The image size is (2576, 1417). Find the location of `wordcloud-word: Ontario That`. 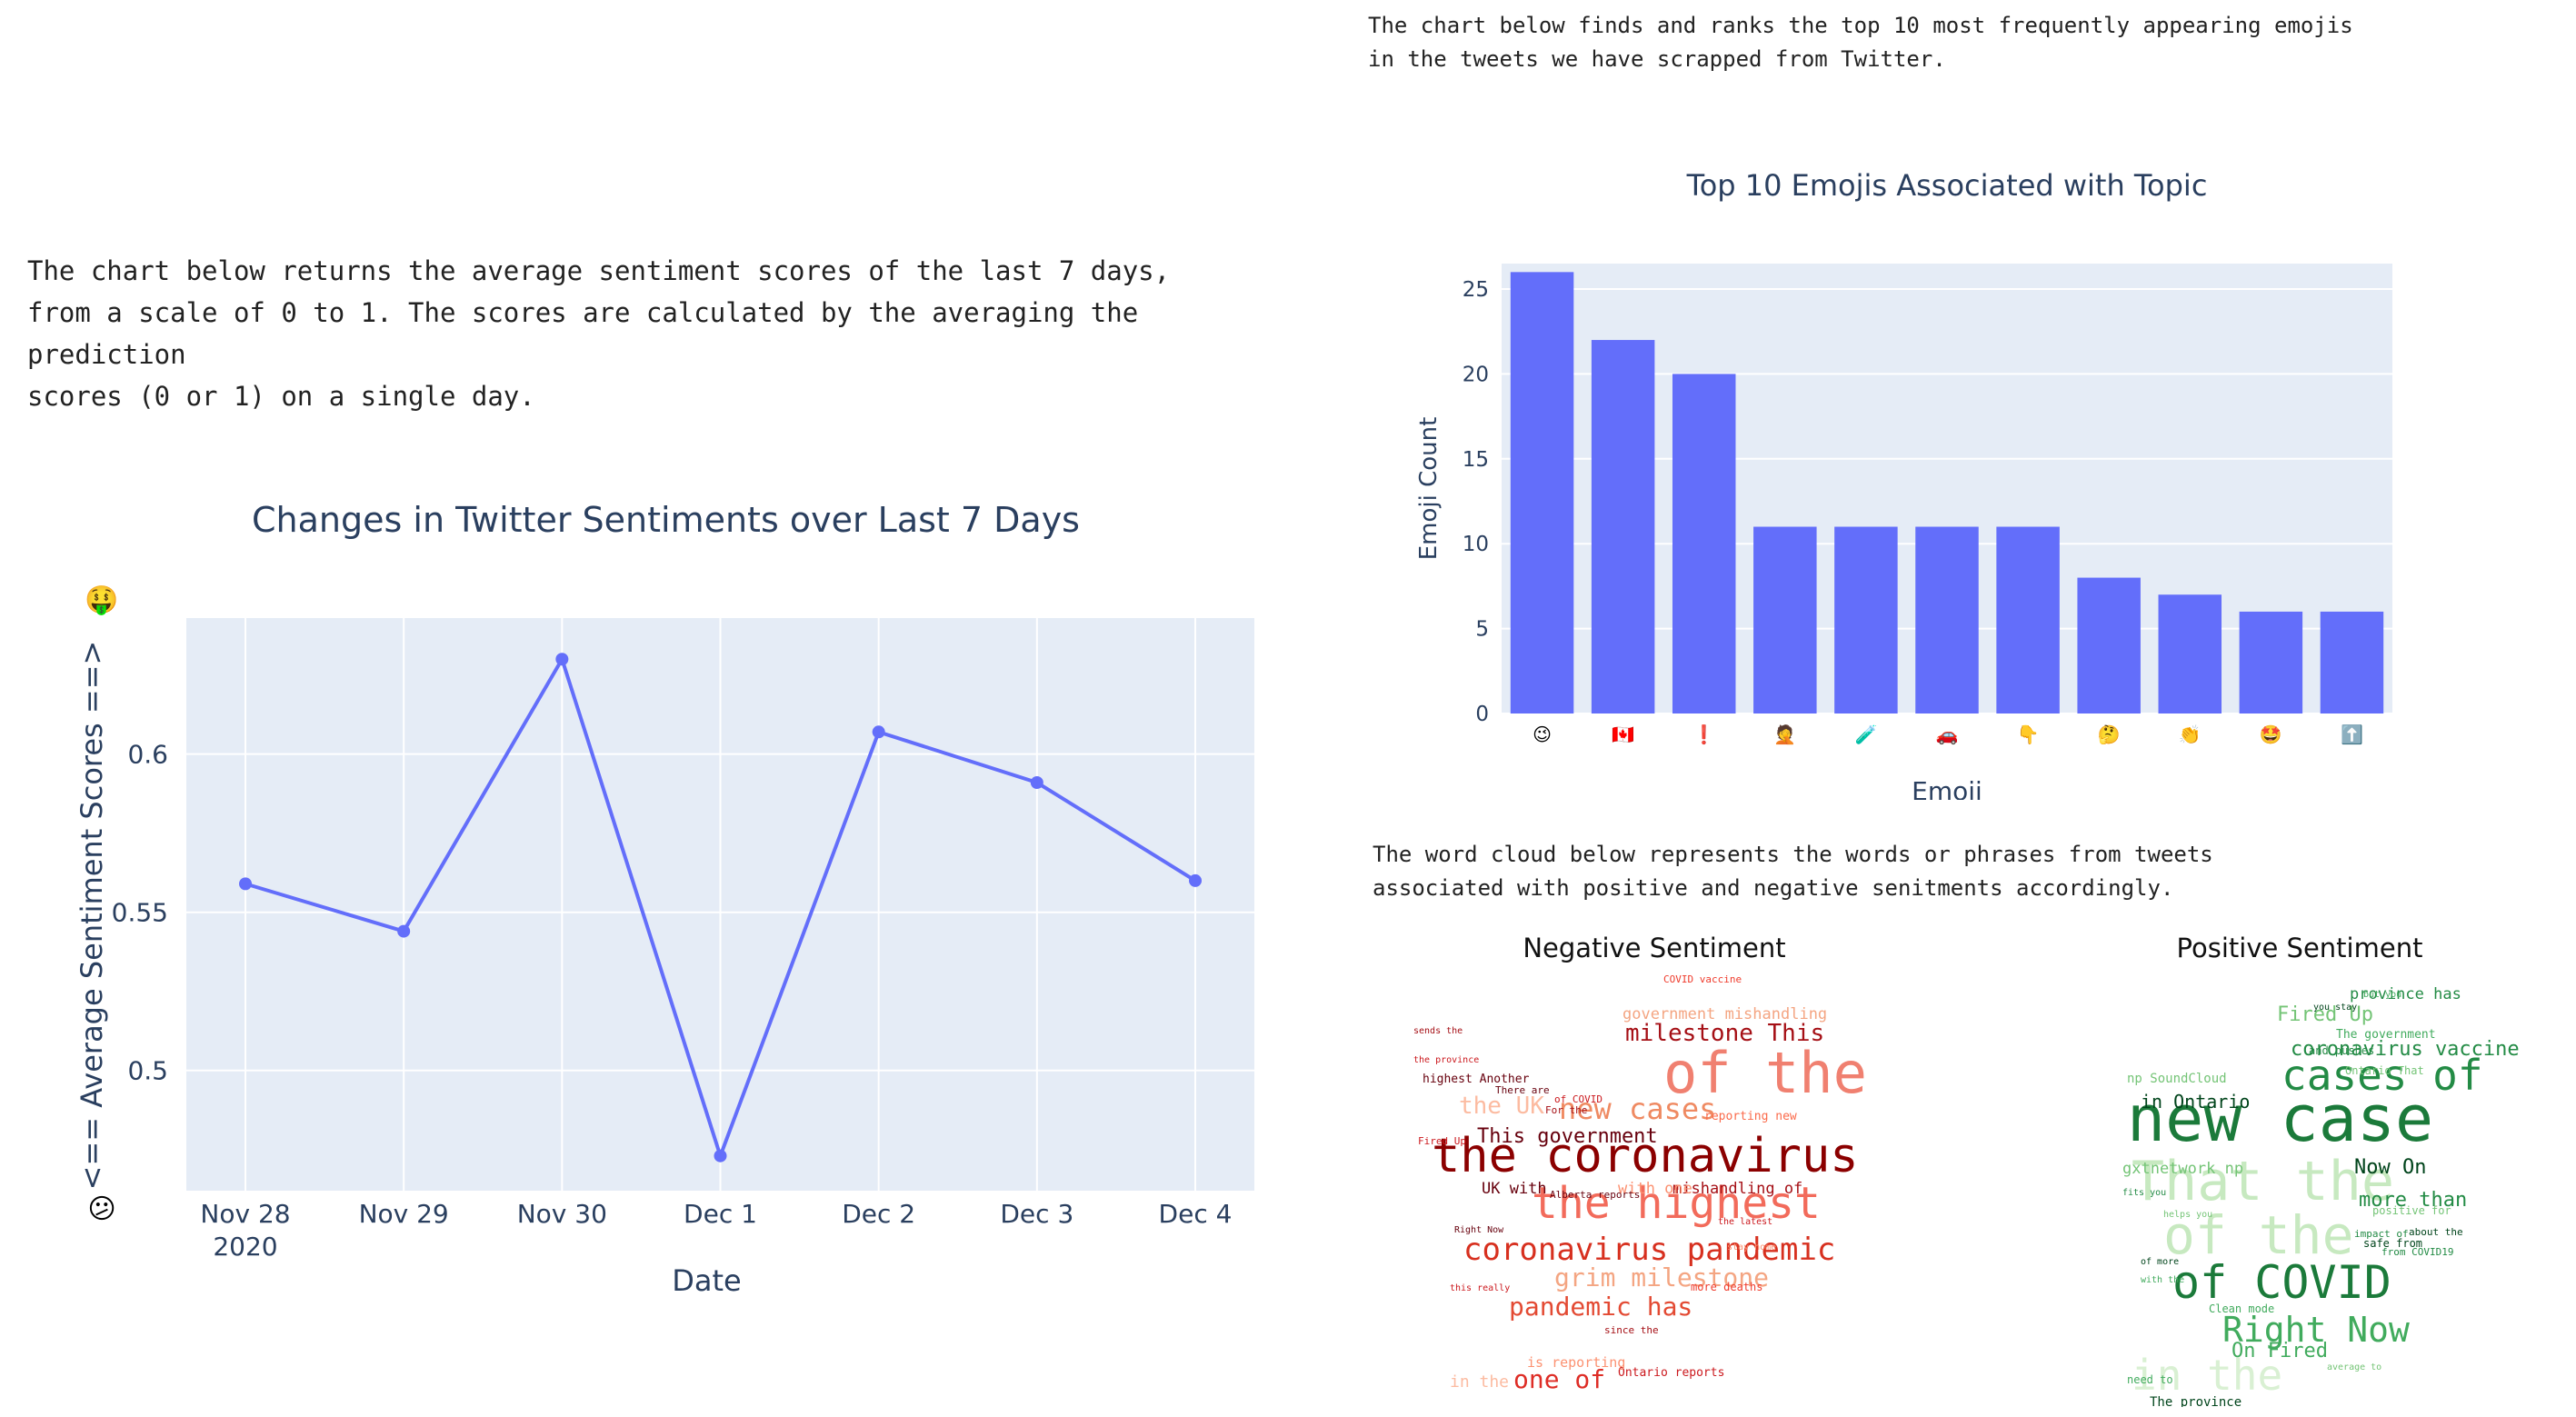

wordcloud-word: Ontario That is located at coordinates (2384, 1070).